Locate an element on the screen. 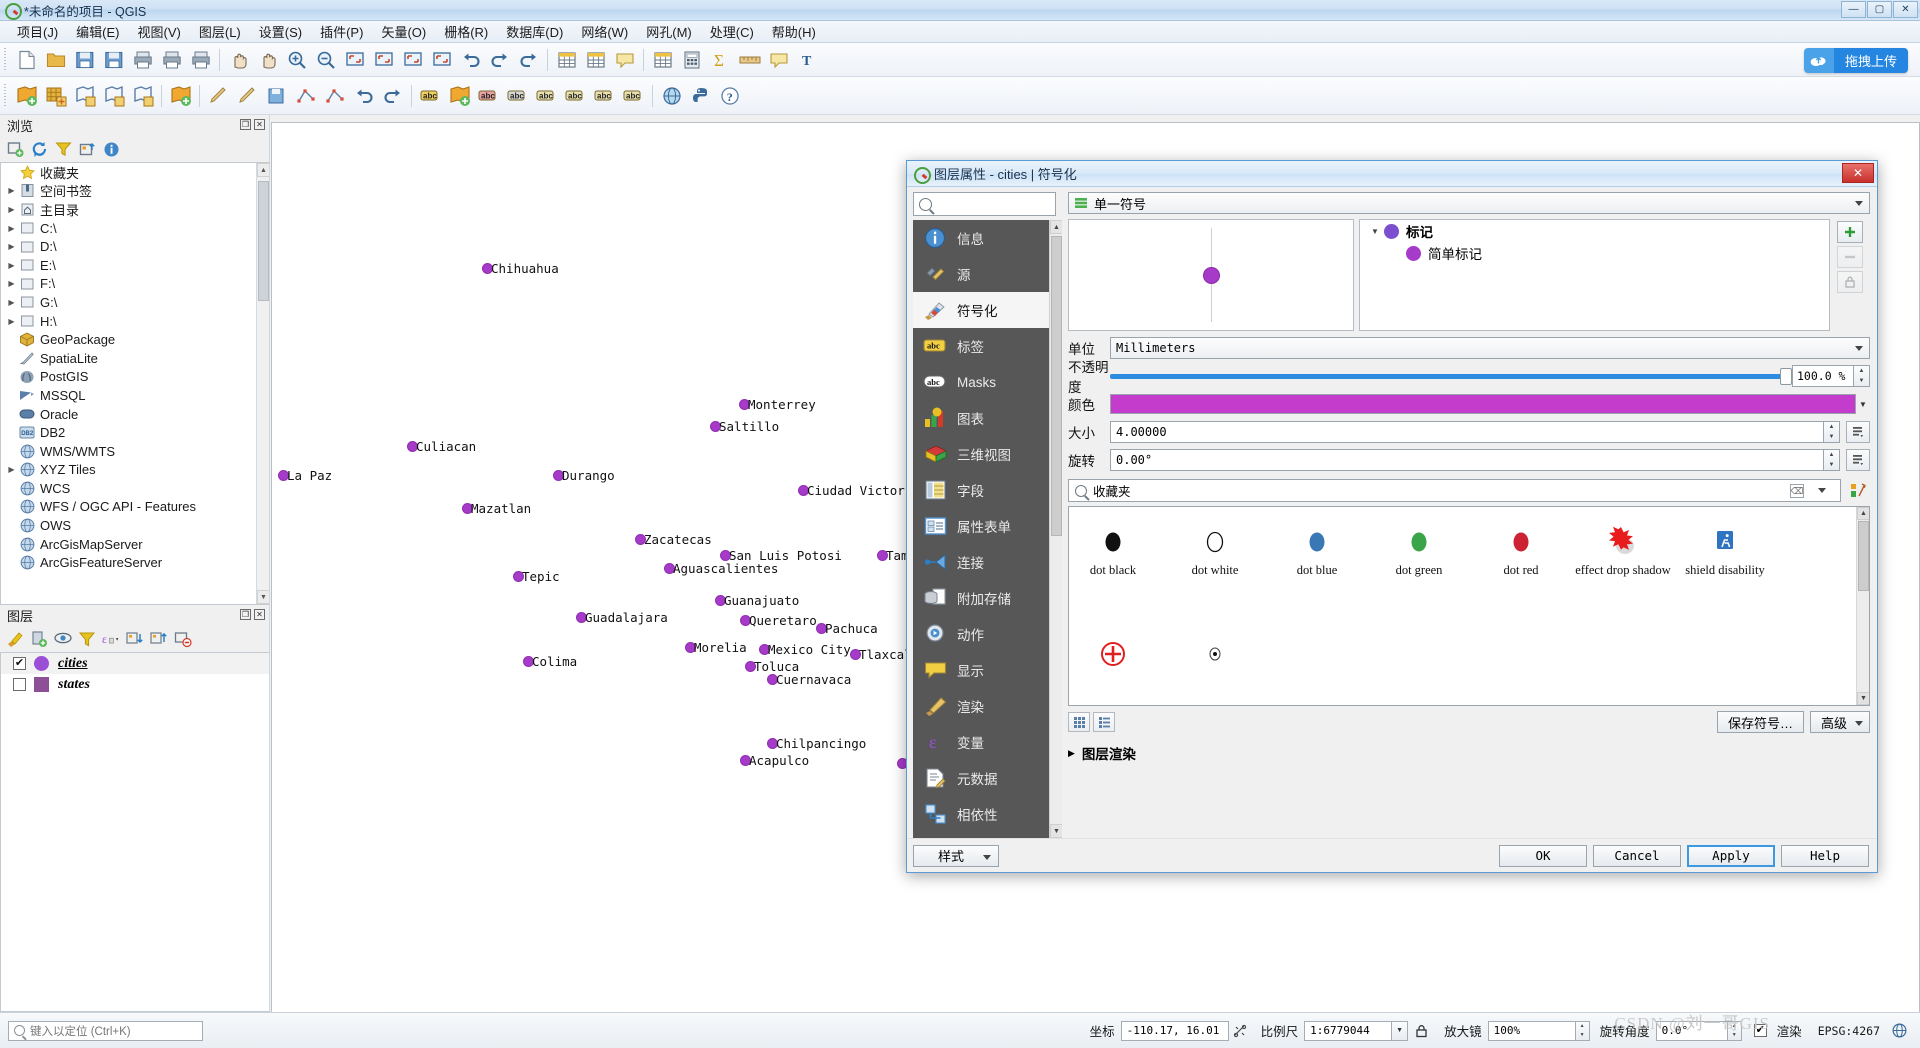 This screenshot has width=1920, height=1048. lock-symbol-layer-button is located at coordinates (1850, 282).